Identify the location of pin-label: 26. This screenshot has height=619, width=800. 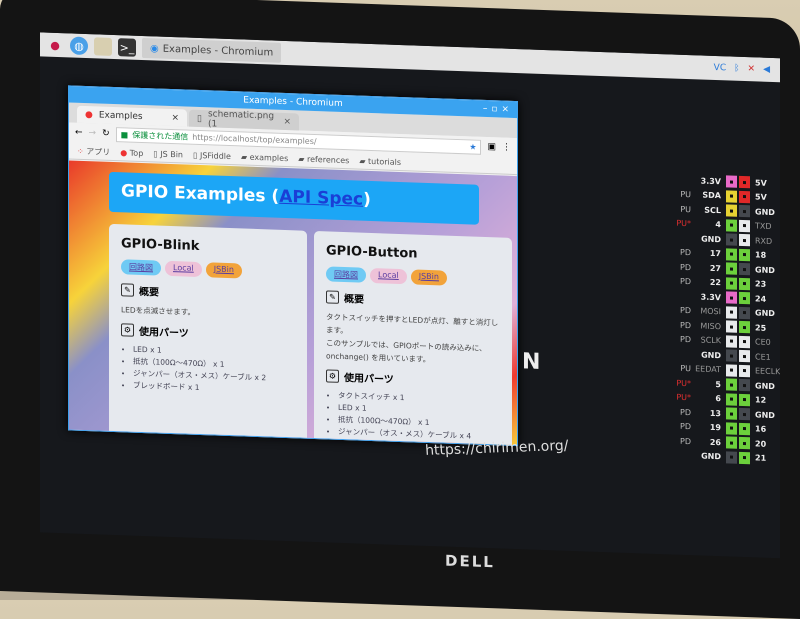
(715, 442).